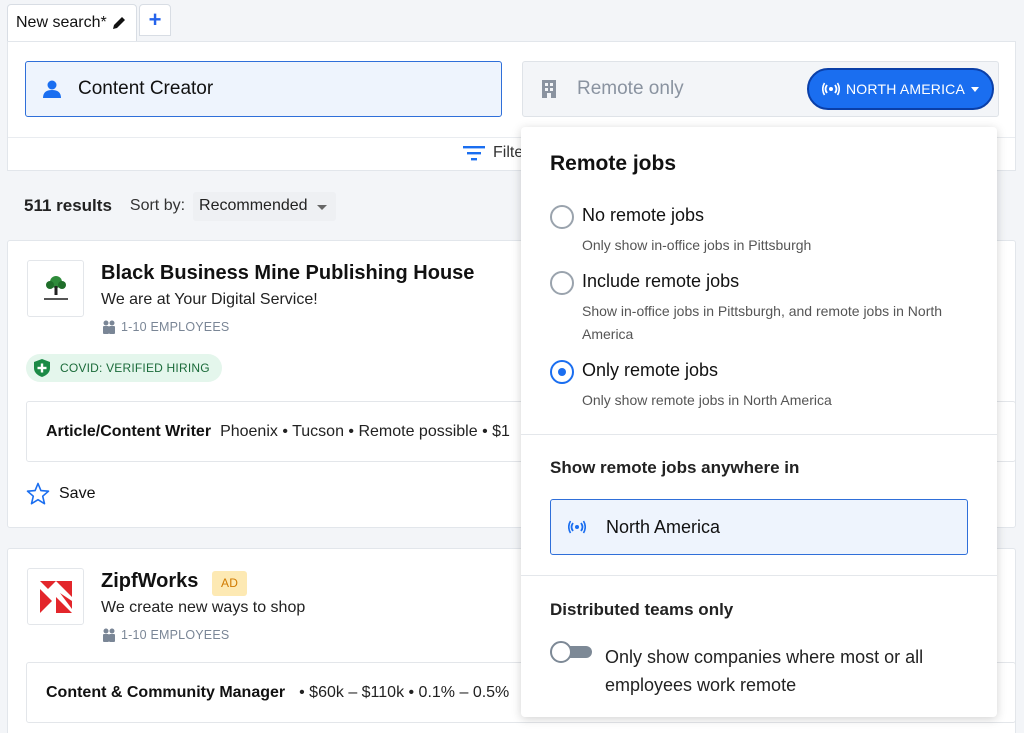 The height and width of the screenshot is (733, 1024). I want to click on radio-include-remote, so click(562, 283).